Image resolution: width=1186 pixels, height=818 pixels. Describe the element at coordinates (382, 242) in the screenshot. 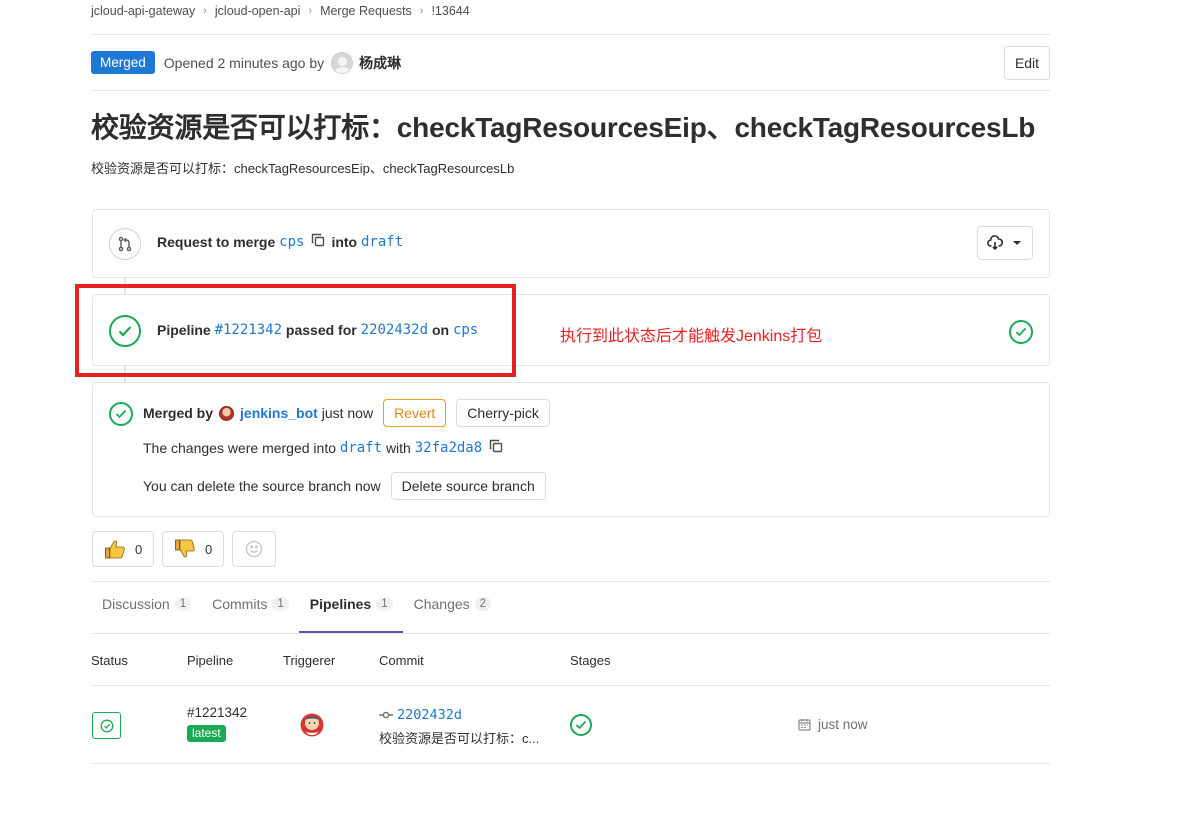

I see `target-branch-link: draft` at that location.